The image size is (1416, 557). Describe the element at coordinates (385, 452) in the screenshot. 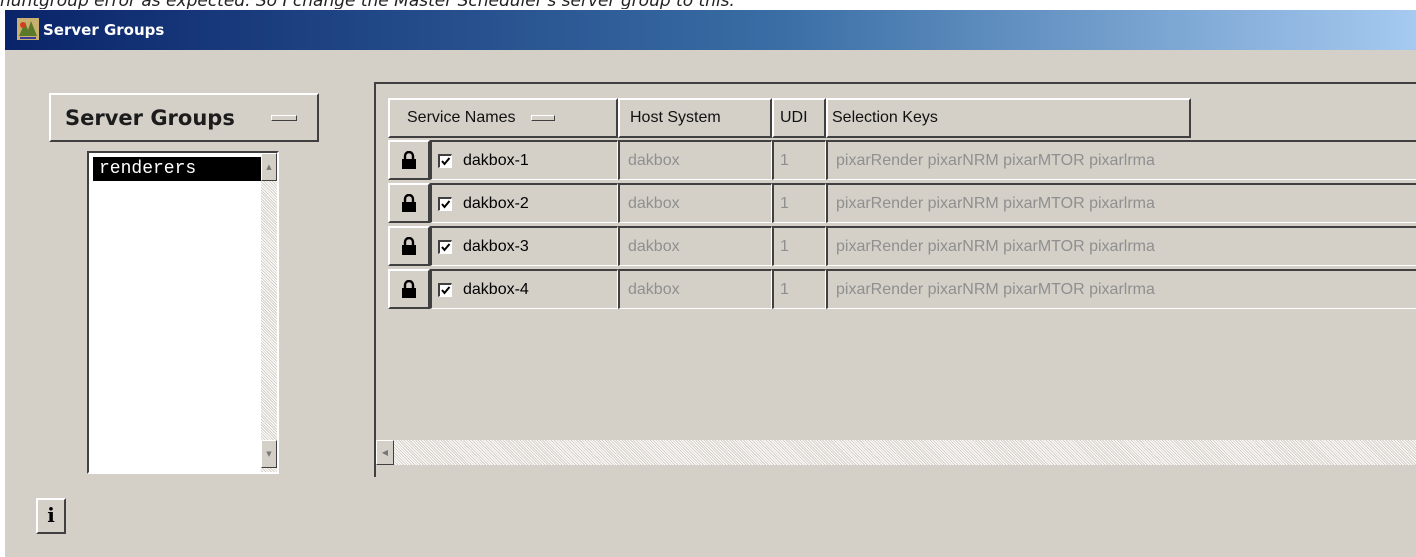

I see `scroll-left-arrow-icon: ◀` at that location.